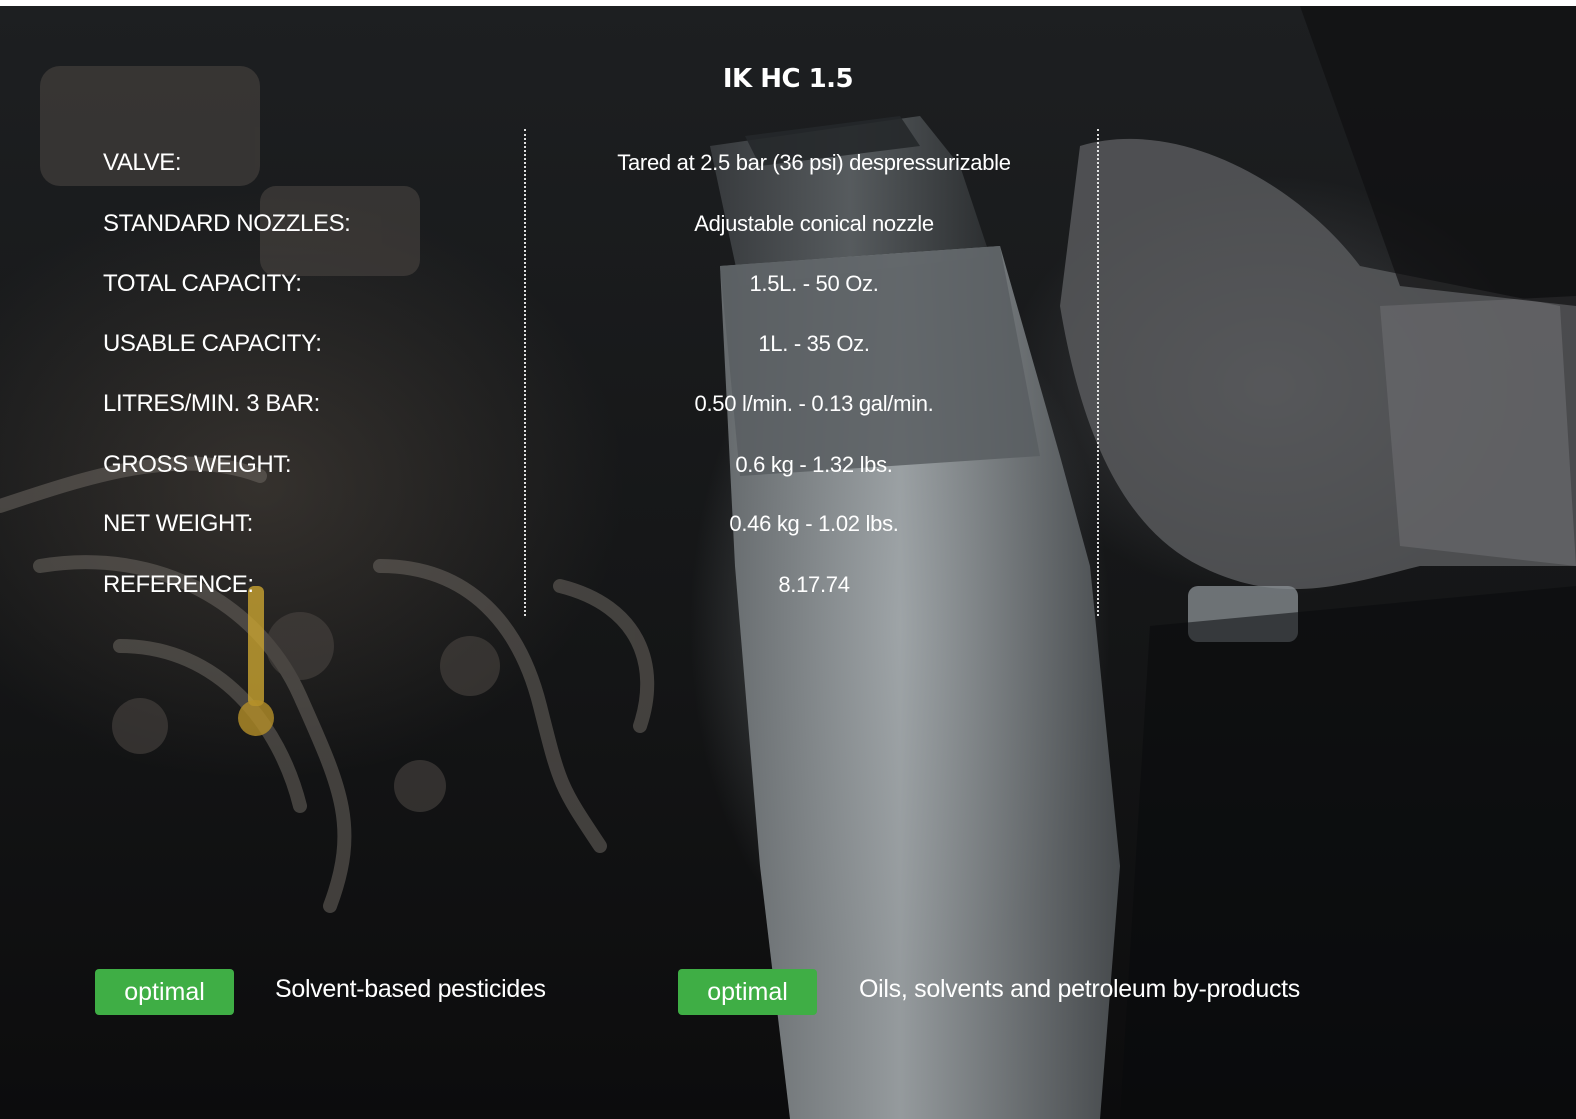 This screenshot has height=1119, width=1576. Describe the element at coordinates (814, 223) in the screenshot. I see `spec-value: Adjustable conical nozzle` at that location.